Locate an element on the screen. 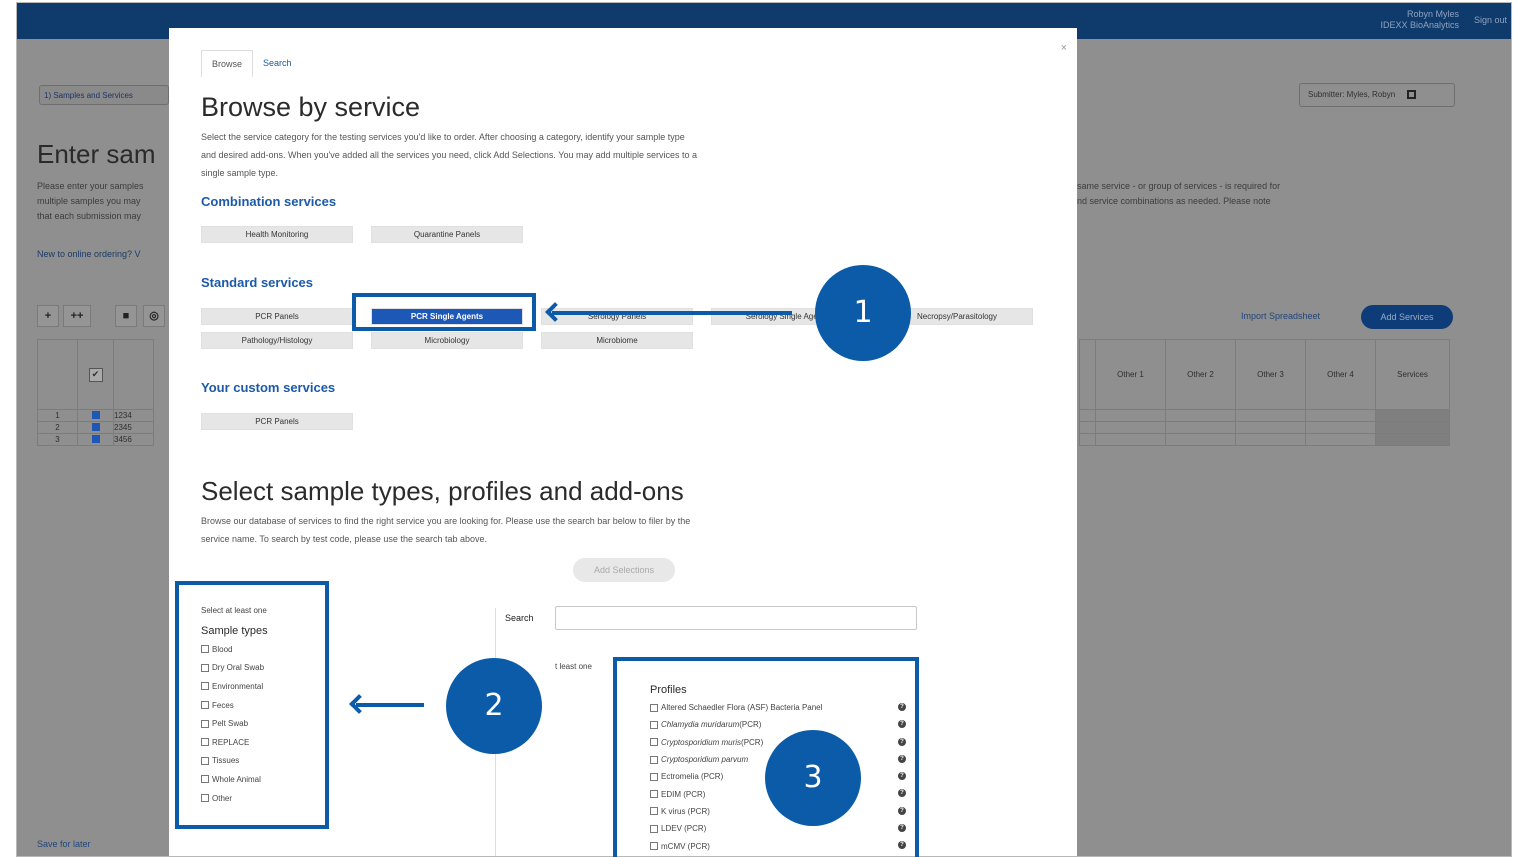  search-label: Search is located at coordinates (519, 618).